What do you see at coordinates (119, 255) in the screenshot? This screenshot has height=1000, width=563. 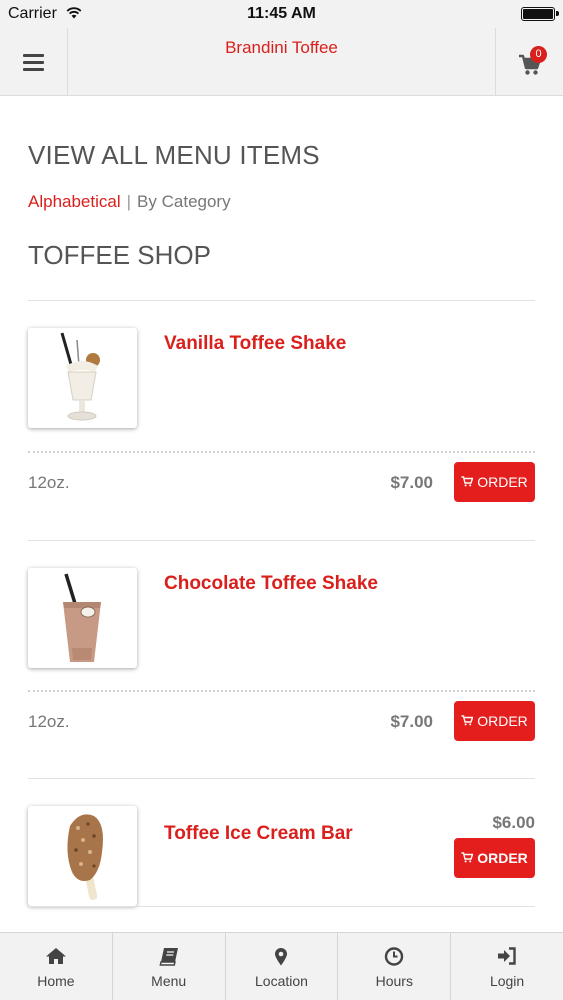 I see `section-title: TOFFEE SHOP` at bounding box center [119, 255].